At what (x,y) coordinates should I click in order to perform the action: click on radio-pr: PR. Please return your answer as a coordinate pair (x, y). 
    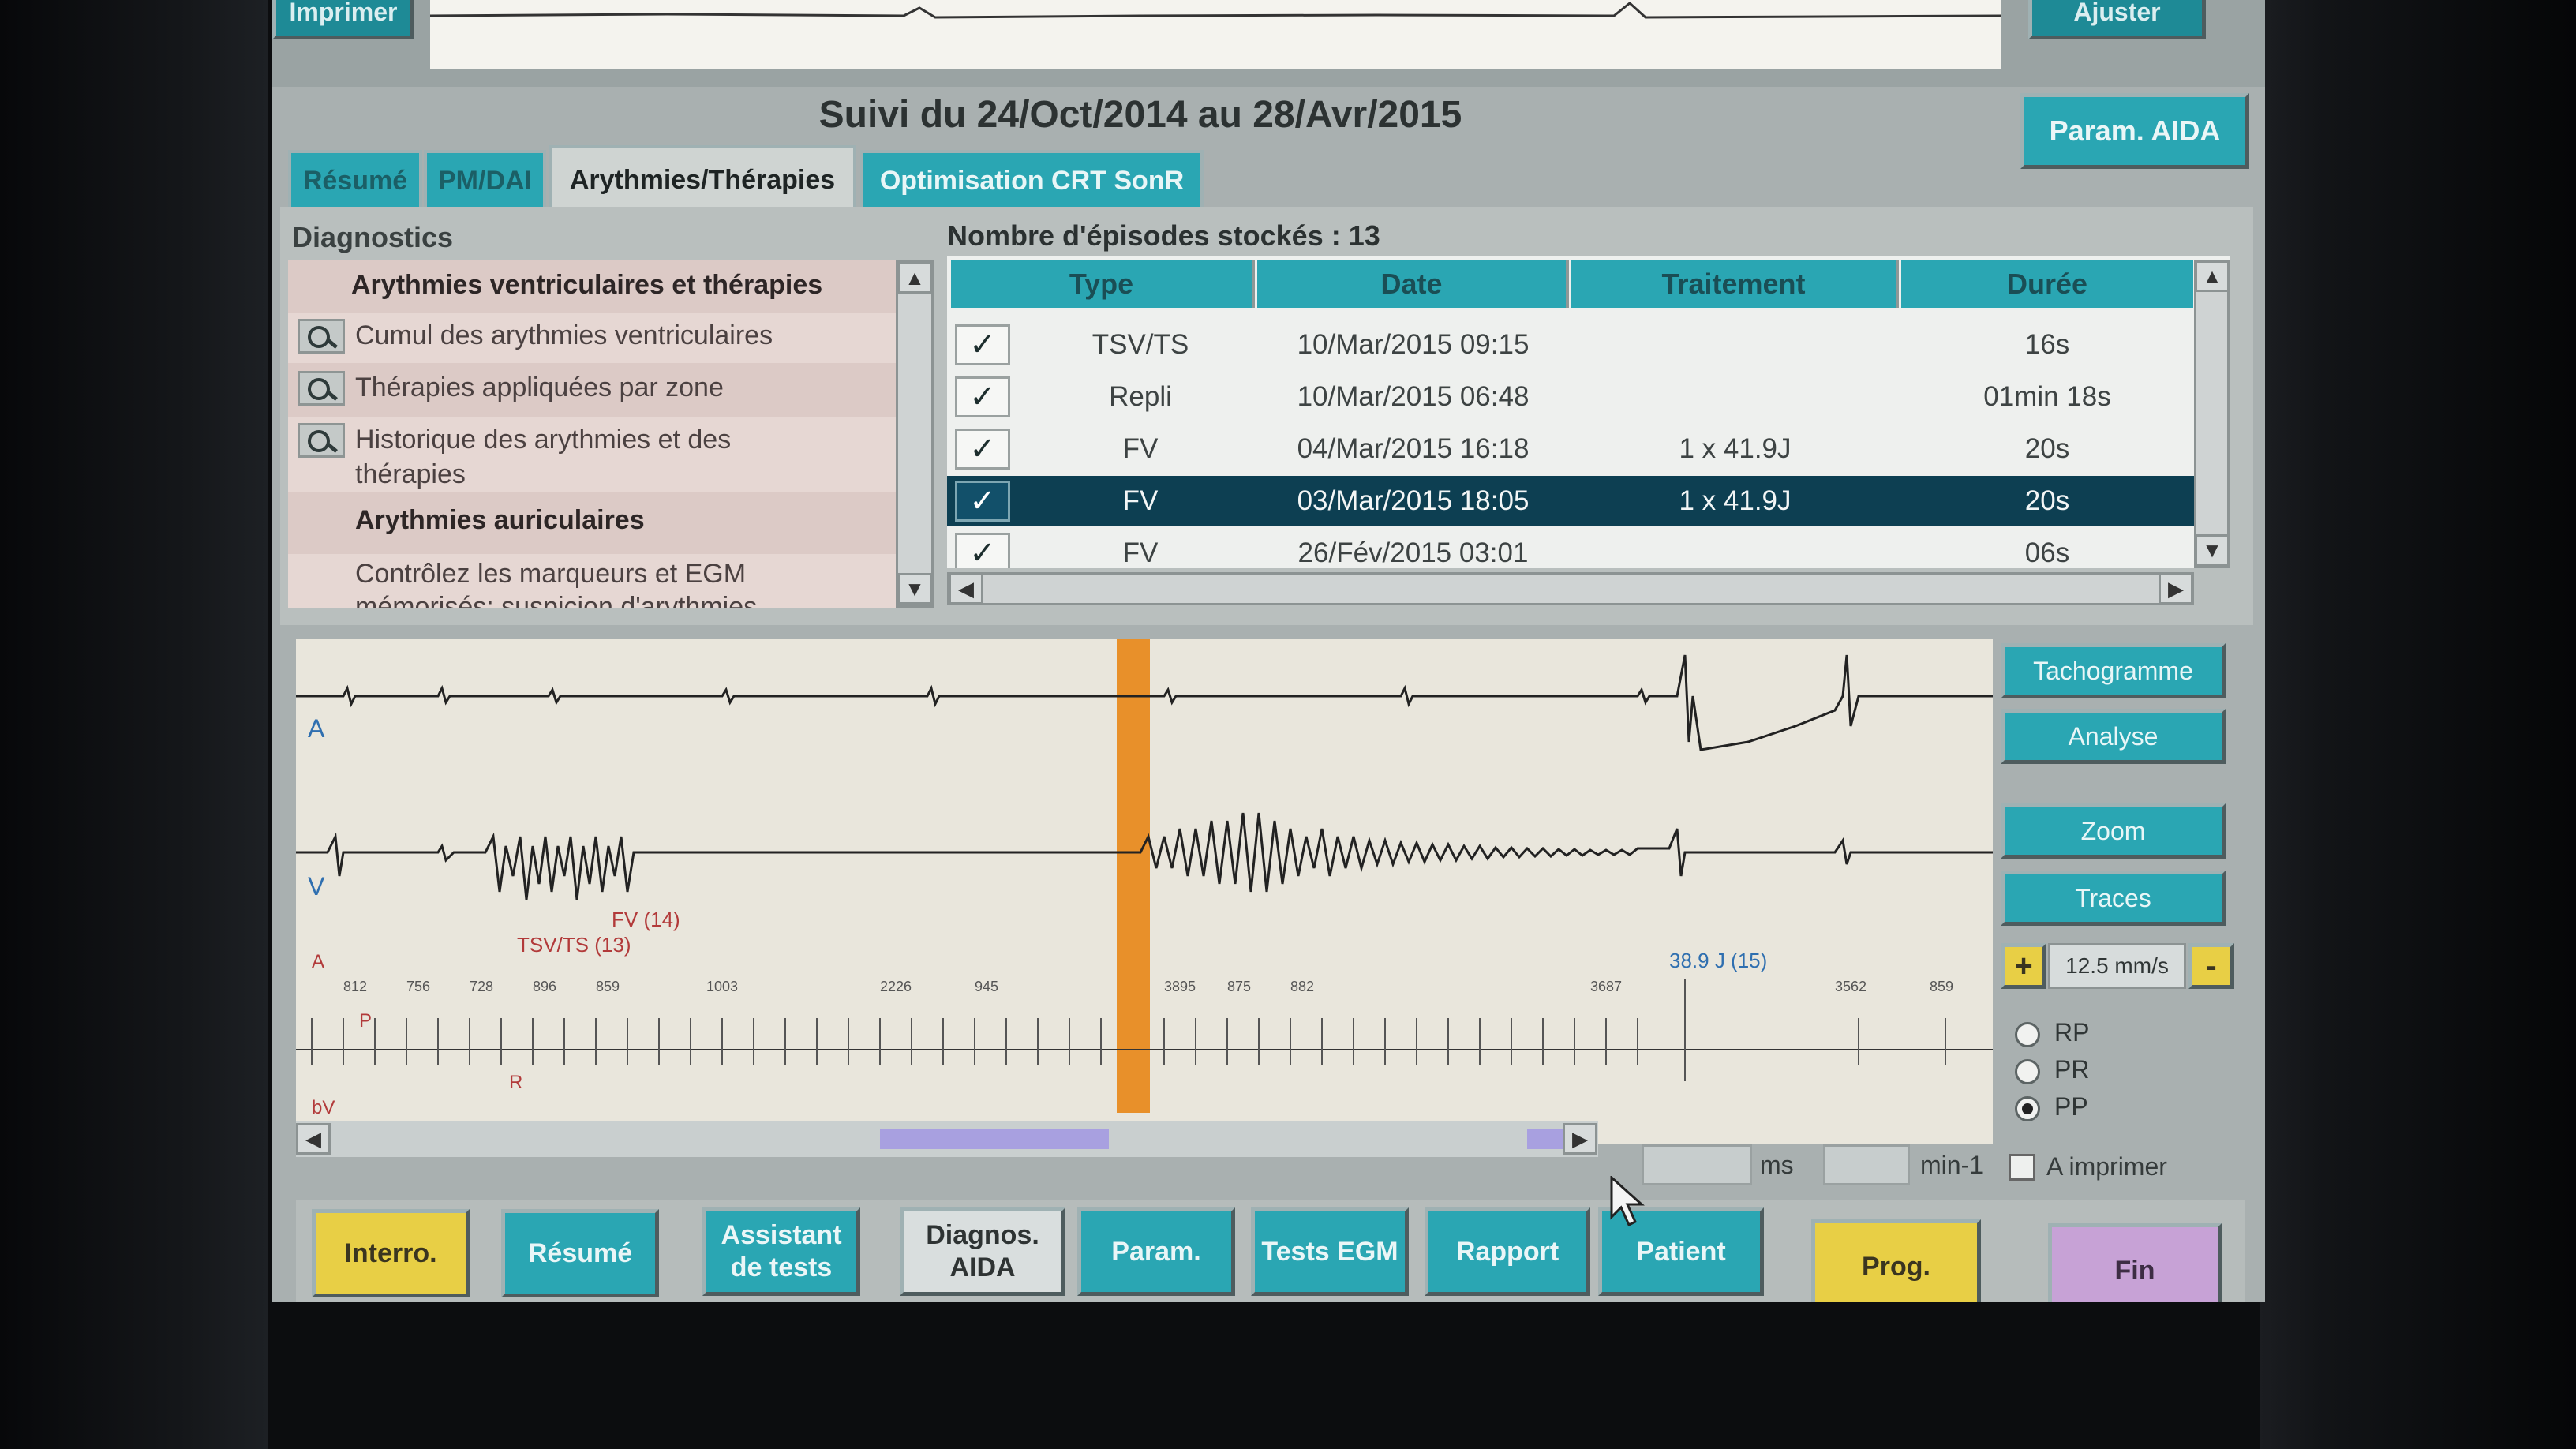
    Looking at the image, I should click on (2052, 1069).